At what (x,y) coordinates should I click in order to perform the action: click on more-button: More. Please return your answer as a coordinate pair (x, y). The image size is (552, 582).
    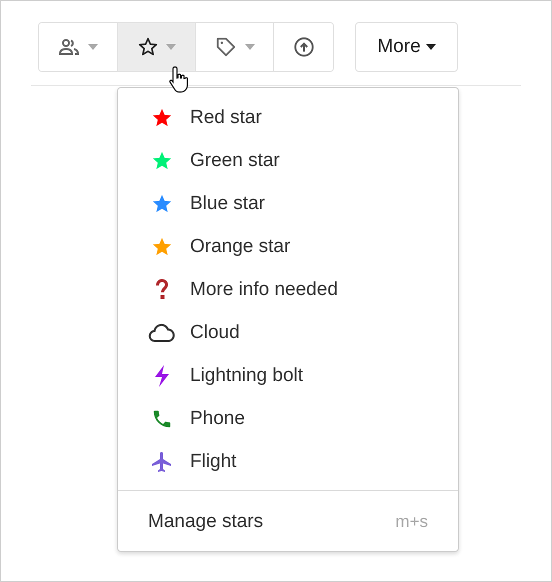
    Looking at the image, I should click on (406, 47).